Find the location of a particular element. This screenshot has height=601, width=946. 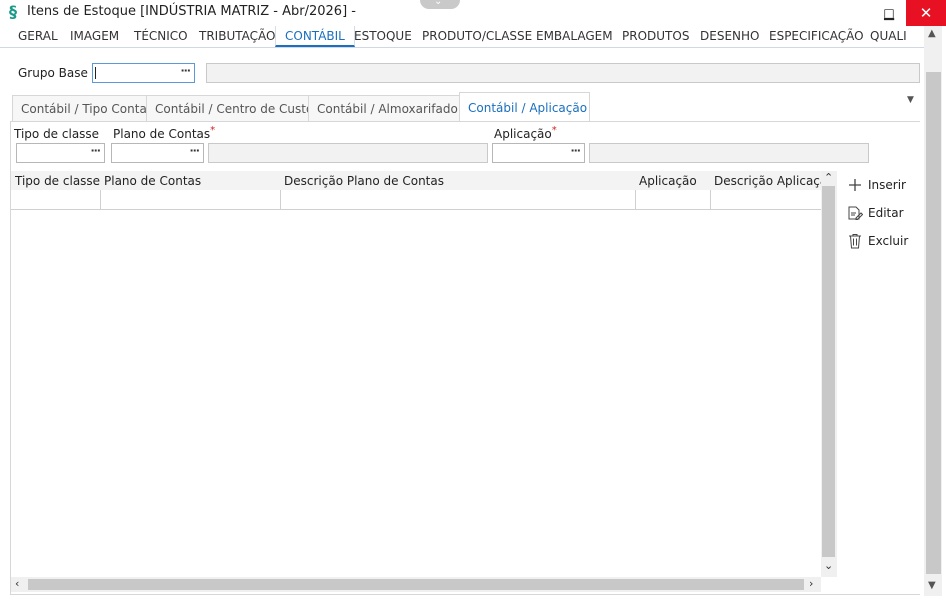

tipo-classe-input: ··· is located at coordinates (60, 153).